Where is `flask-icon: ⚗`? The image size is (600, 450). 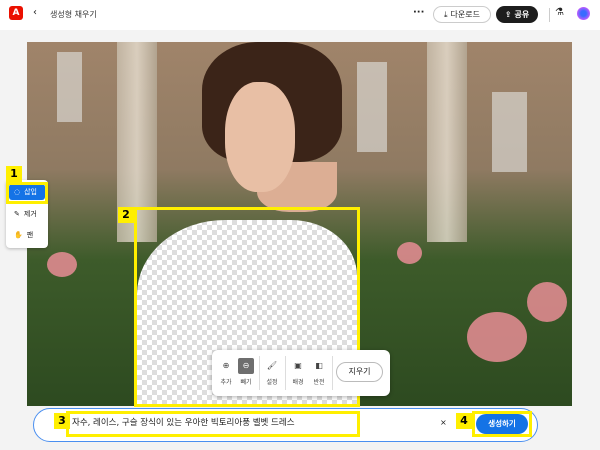 flask-icon: ⚗ is located at coordinates (559, 12).